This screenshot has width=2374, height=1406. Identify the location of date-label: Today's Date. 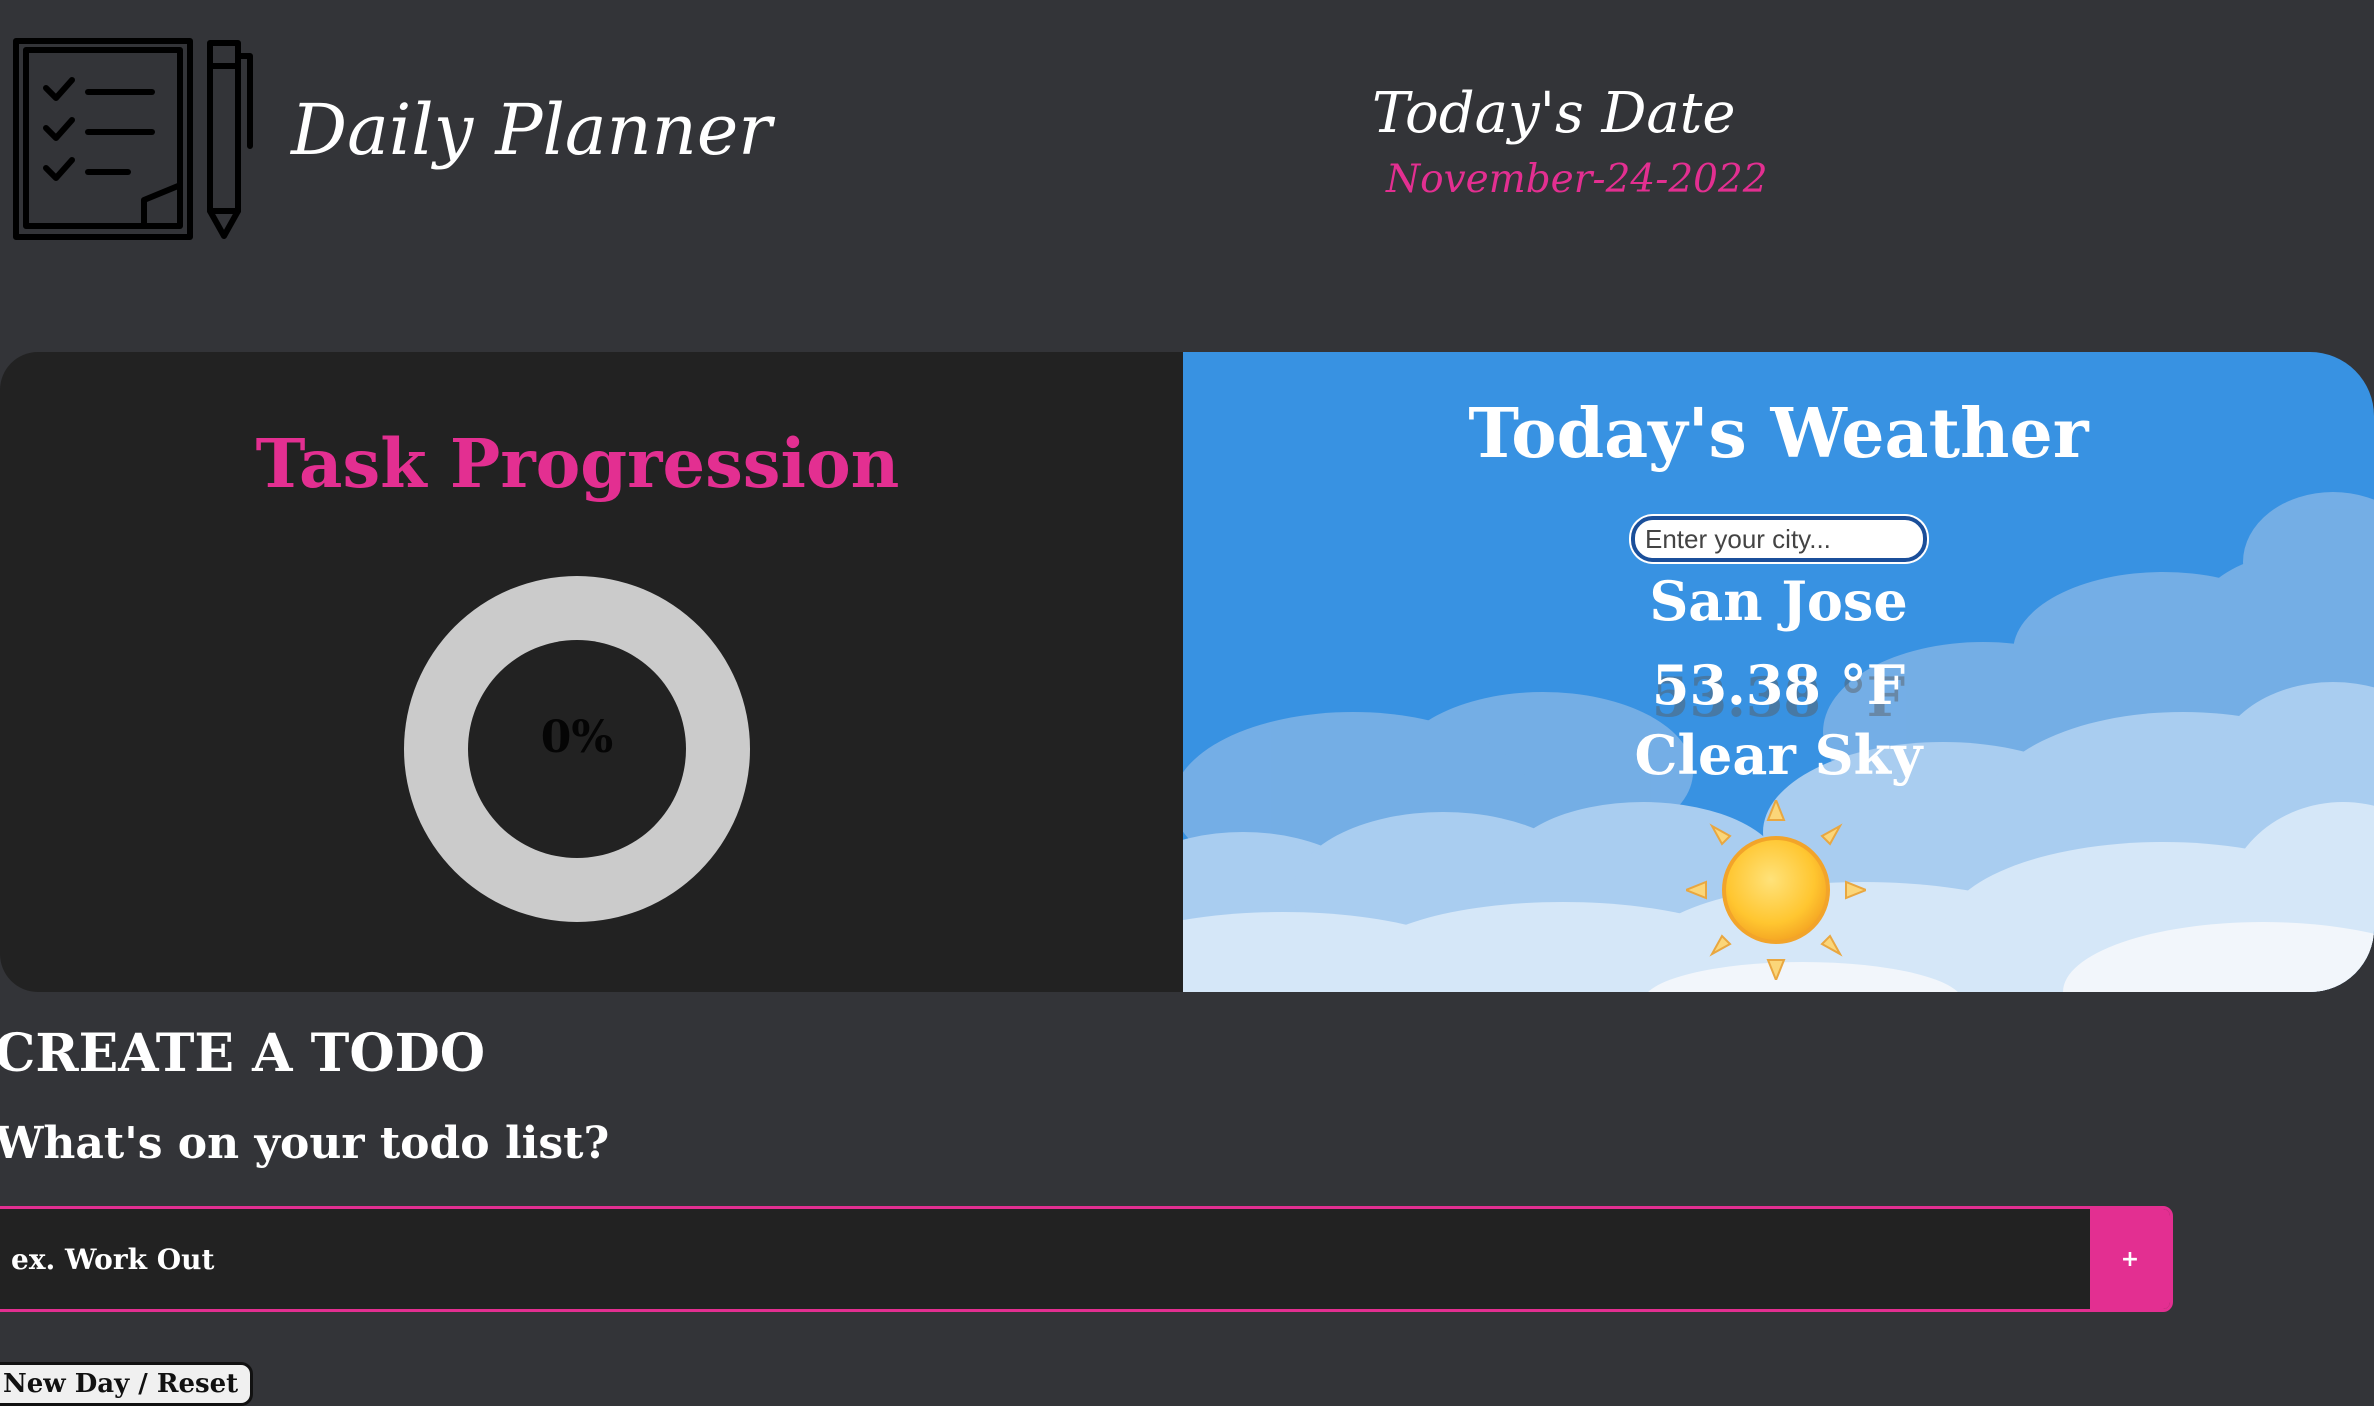
(1554, 113).